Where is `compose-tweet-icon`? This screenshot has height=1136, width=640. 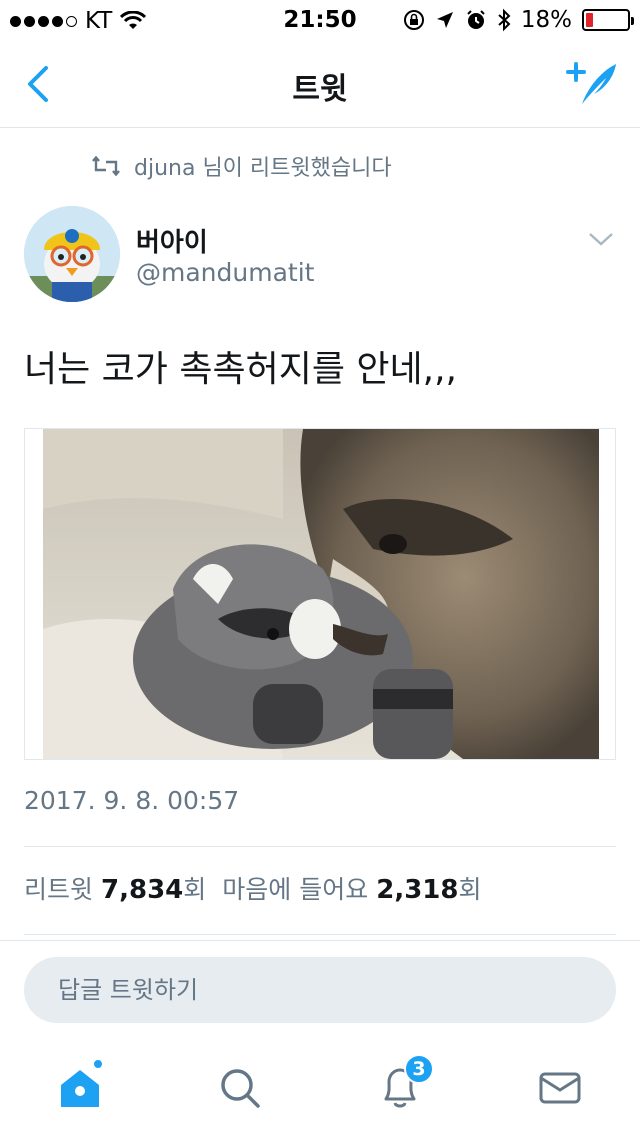
compose-tweet-icon is located at coordinates (592, 83).